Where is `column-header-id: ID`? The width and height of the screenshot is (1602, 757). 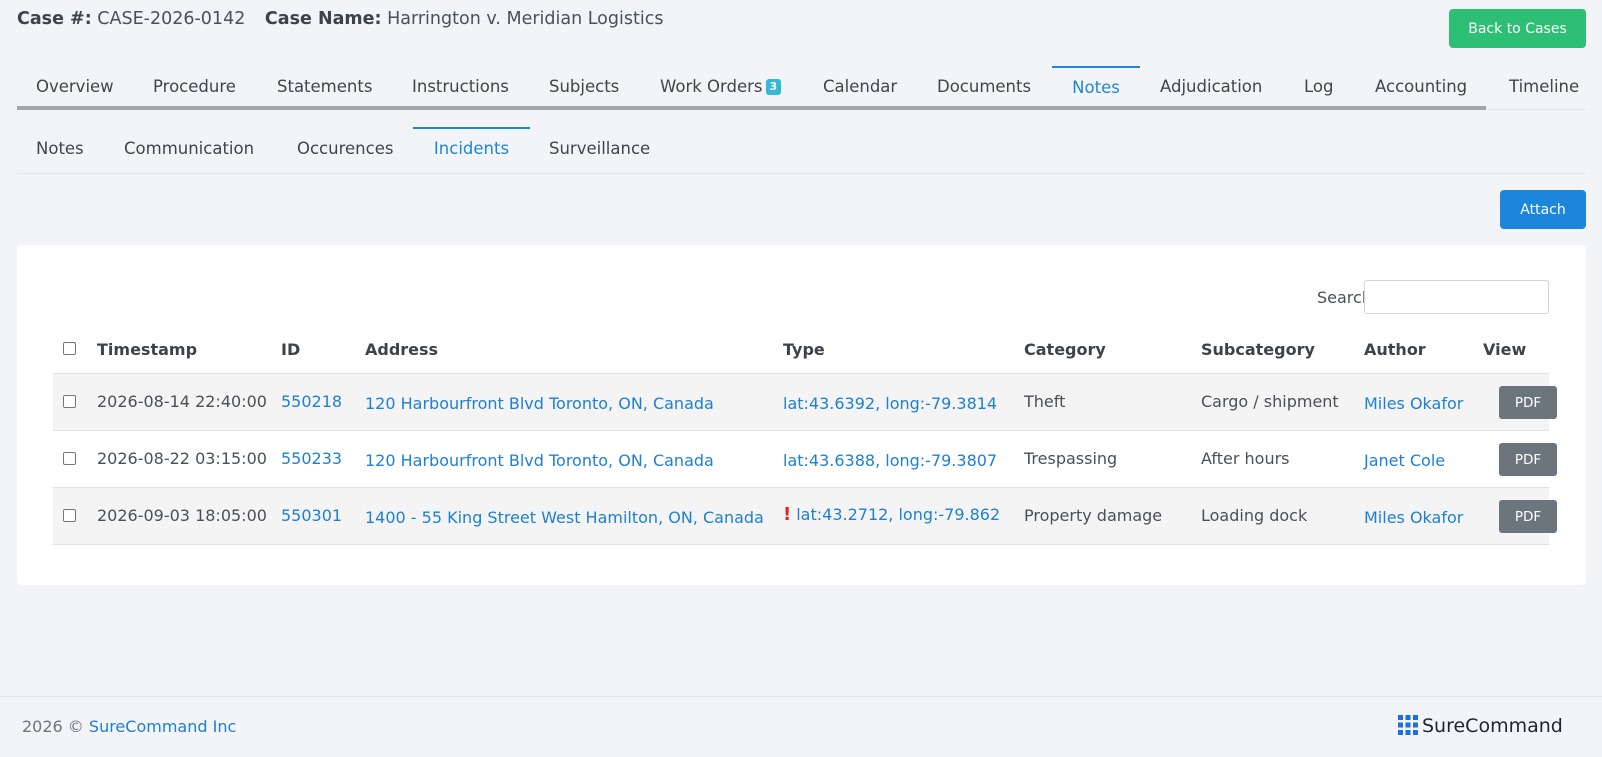
column-header-id: ID is located at coordinates (290, 349).